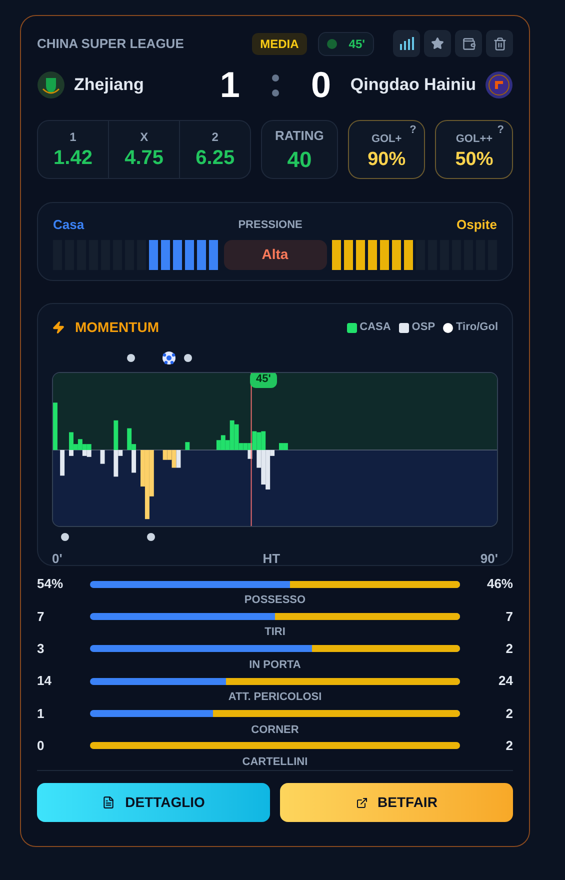 This screenshot has width=565, height=880. Describe the element at coordinates (275, 85) in the screenshot. I see `score-separator-icon` at that location.